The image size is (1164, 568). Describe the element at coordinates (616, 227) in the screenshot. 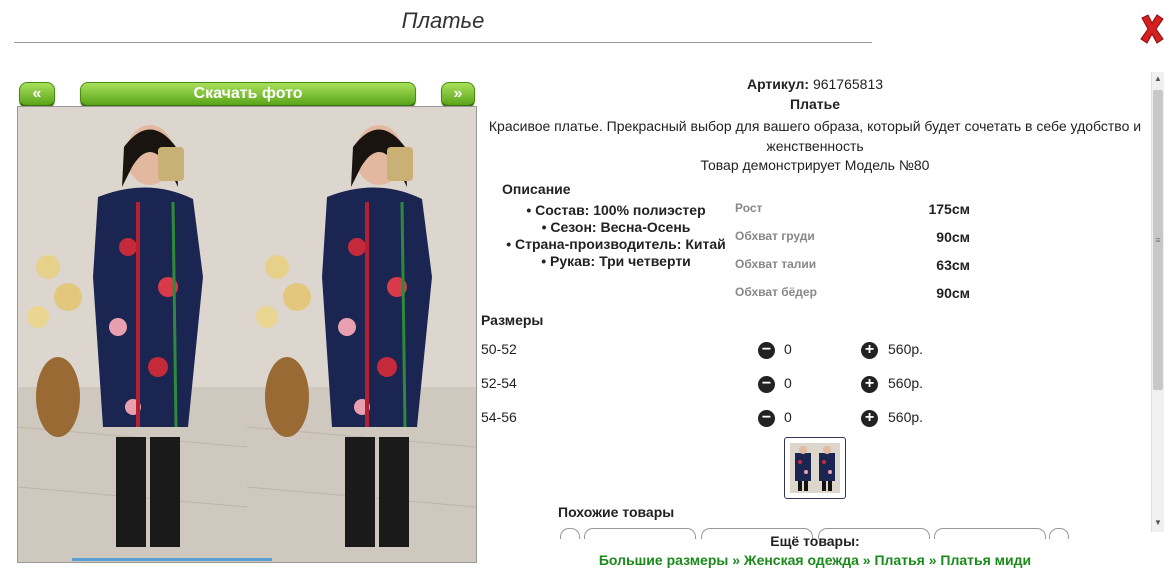

I see `spec-item: Сезон: Весна-Осень` at that location.